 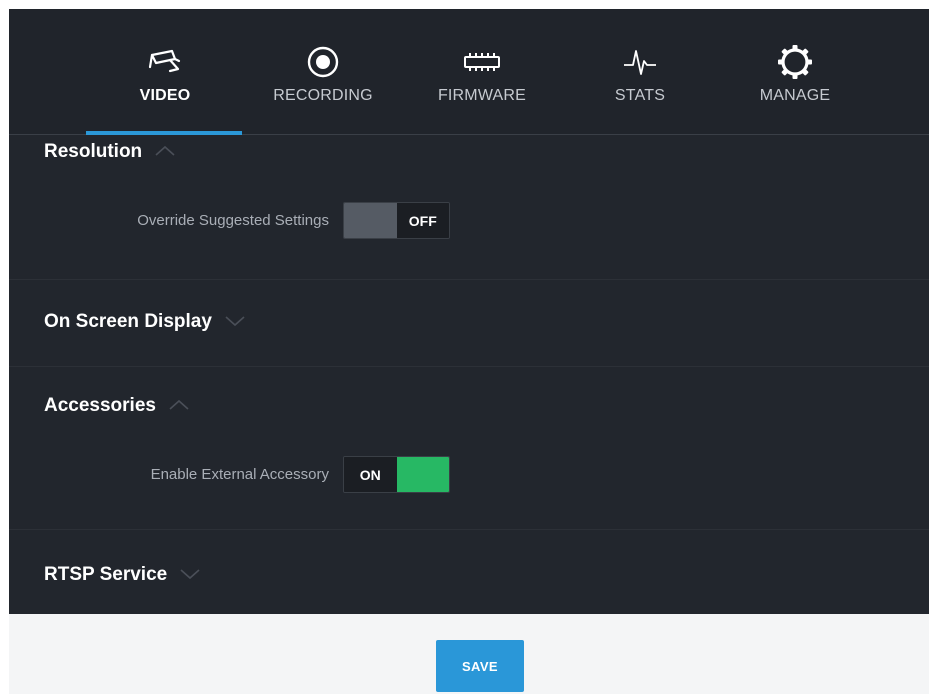 What do you see at coordinates (93, 151) in the screenshot?
I see `section-title: Resolution` at bounding box center [93, 151].